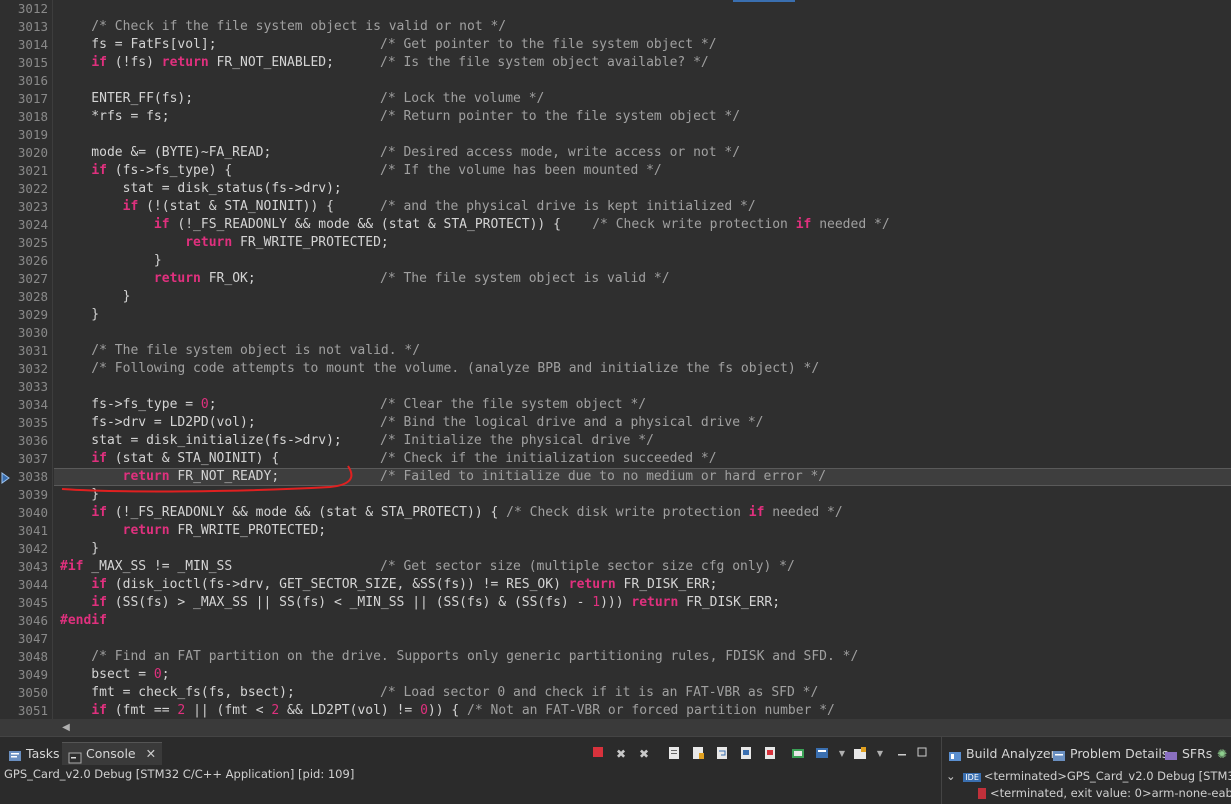  Describe the element at coordinates (621, 754) in the screenshot. I see `remove-launch-button: ✖` at that location.